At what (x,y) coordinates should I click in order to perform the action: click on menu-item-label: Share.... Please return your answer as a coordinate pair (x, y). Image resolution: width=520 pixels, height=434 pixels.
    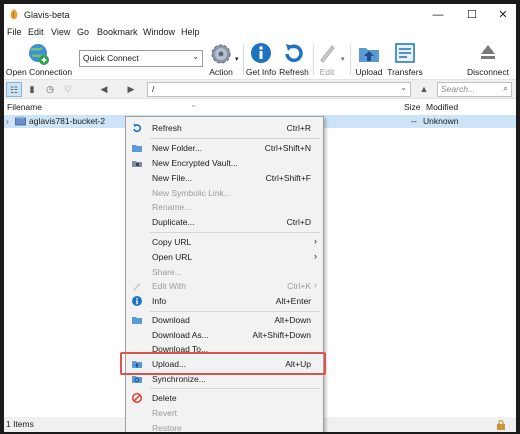
    Looking at the image, I should click on (167, 272).